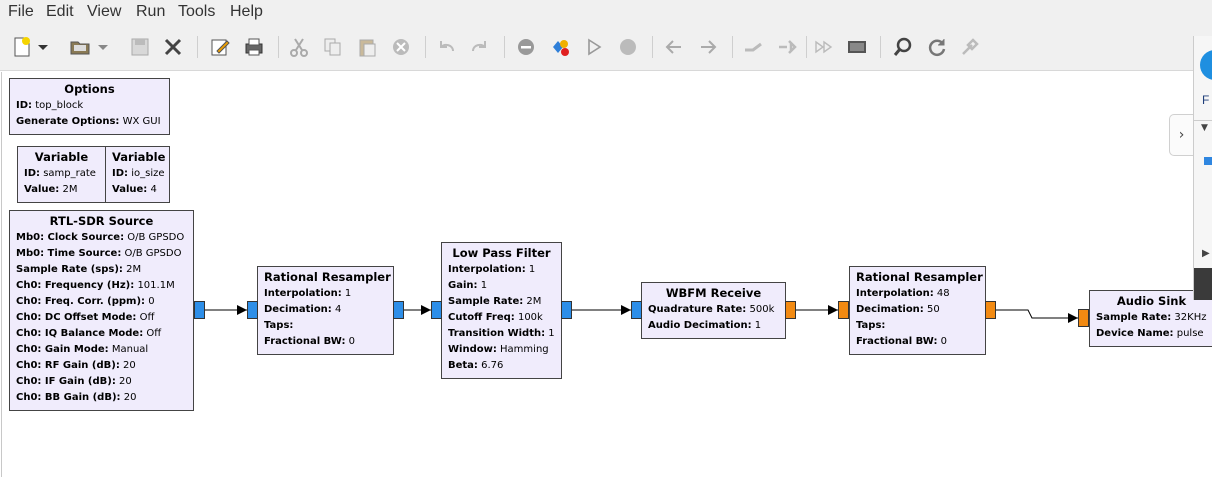 This screenshot has width=1212, height=477. What do you see at coordinates (327, 277) in the screenshot?
I see `block-title: Rational Resampler` at bounding box center [327, 277].